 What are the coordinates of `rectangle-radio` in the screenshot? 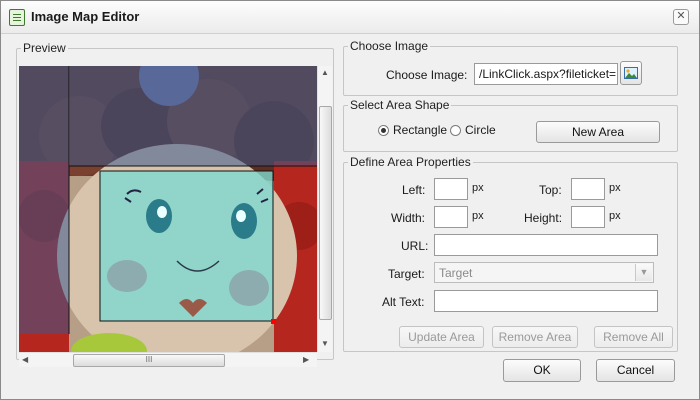 It's located at (383, 130).